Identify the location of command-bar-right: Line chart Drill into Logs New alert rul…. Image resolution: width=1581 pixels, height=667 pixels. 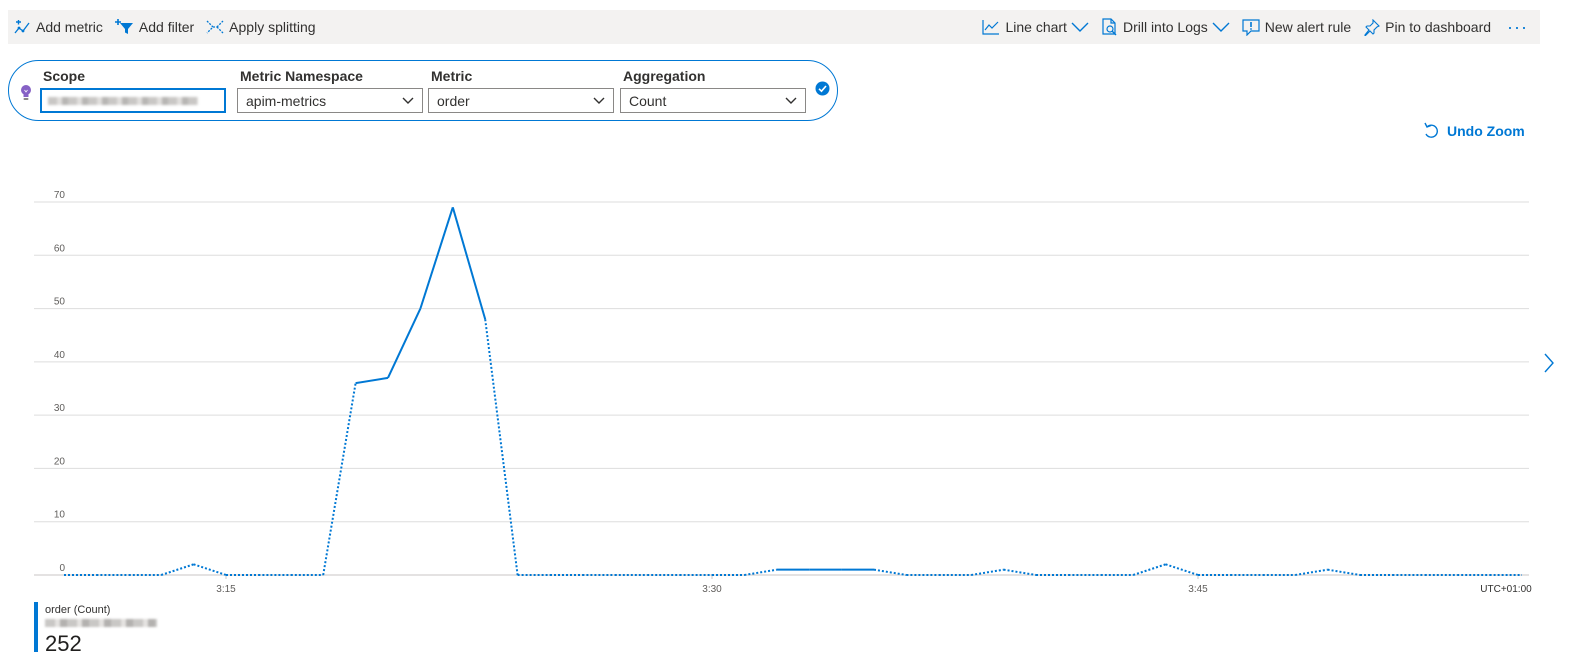
(1258, 27).